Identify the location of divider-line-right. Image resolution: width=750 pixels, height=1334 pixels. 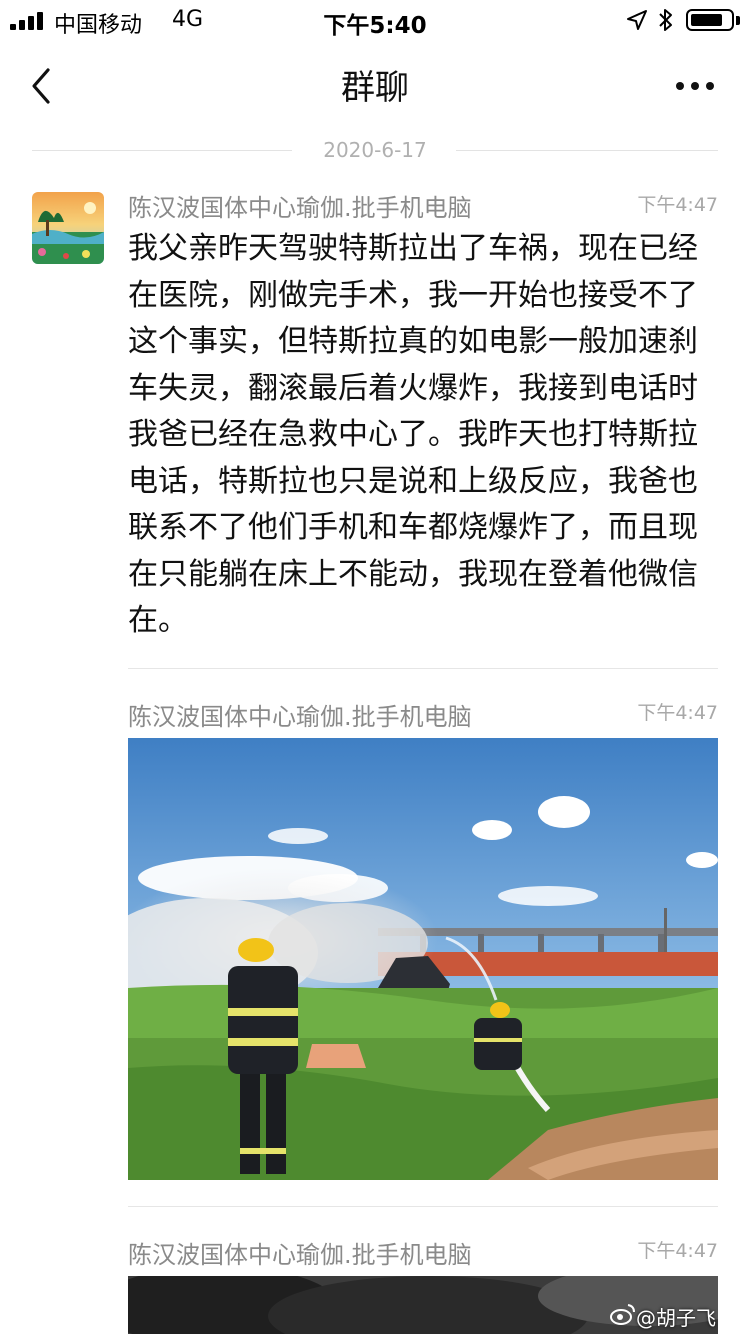
(587, 150).